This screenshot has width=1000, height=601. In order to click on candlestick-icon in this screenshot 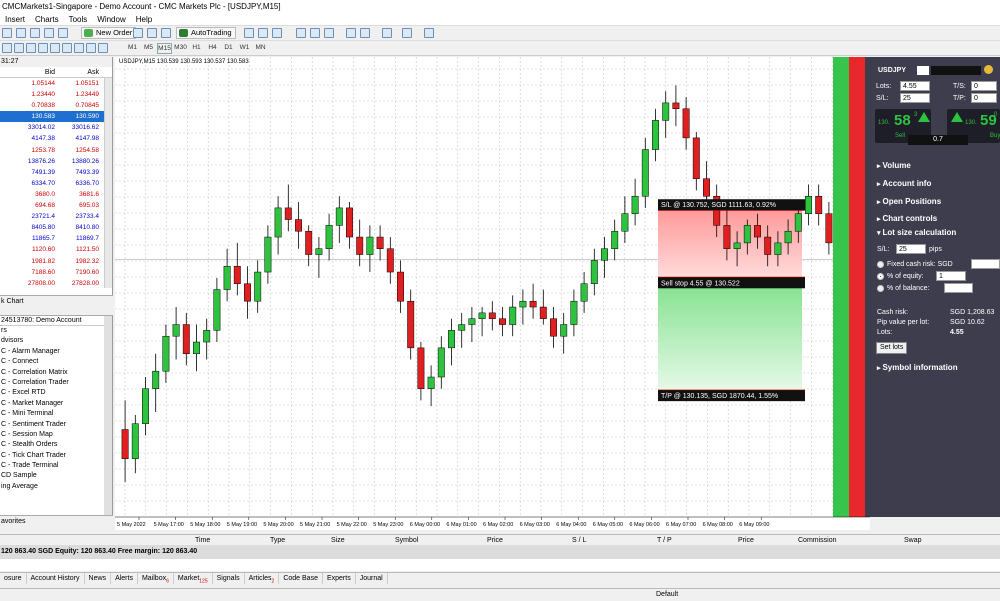, I will do `click(263, 33)`.